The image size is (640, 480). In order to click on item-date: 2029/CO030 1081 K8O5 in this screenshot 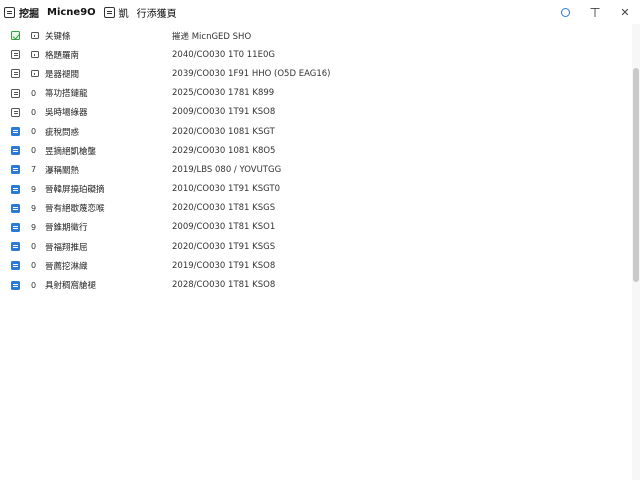, I will do `click(224, 150)`.